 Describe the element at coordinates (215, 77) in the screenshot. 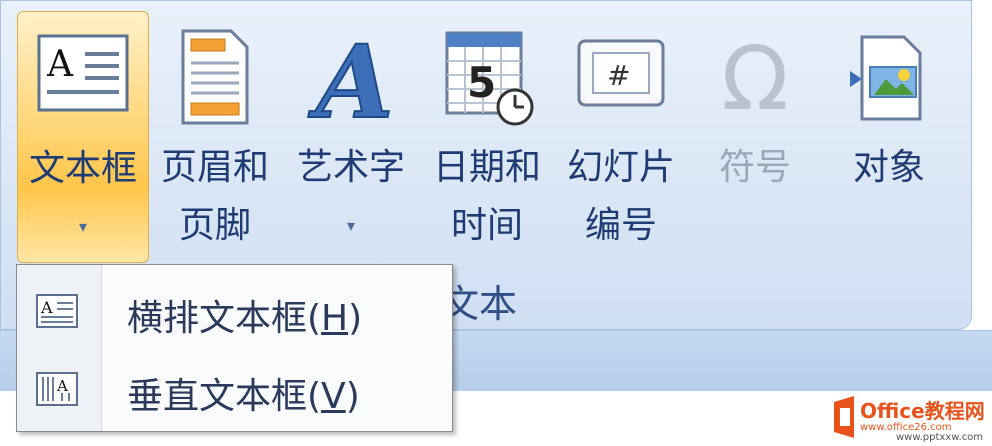

I see `header-footer-icon` at that location.